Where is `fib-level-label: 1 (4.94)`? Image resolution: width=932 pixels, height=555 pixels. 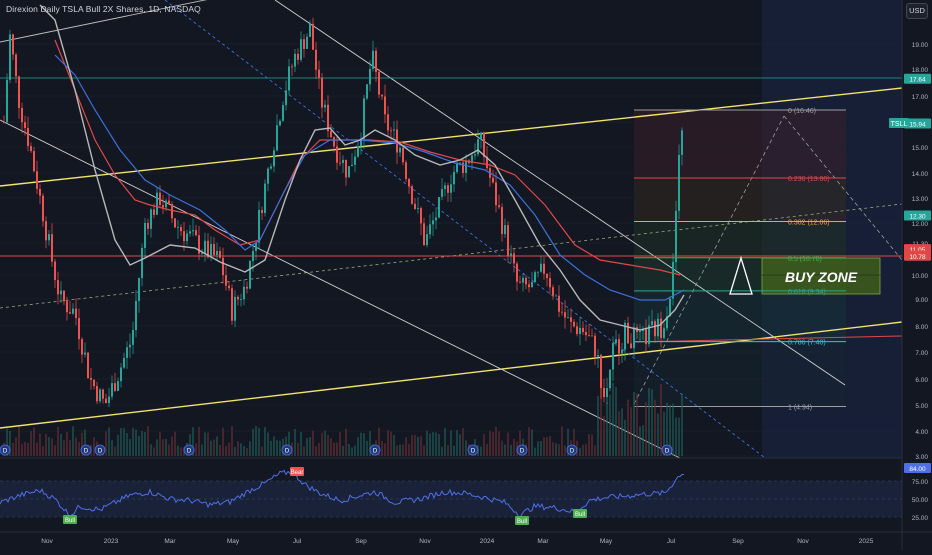 fib-level-label: 1 (4.94) is located at coordinates (800, 408).